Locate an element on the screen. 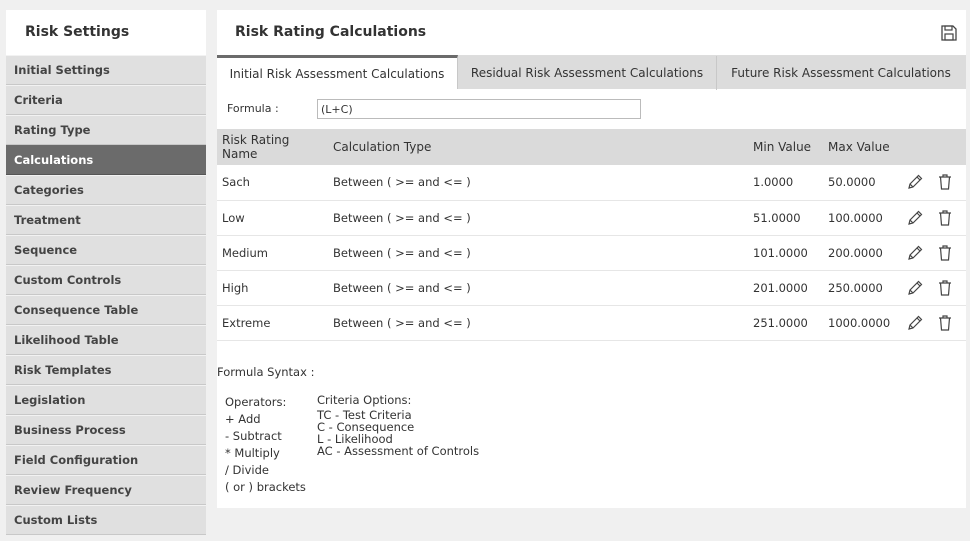  sidebar-item-review-frequency: Review Frequency is located at coordinates (106, 490).